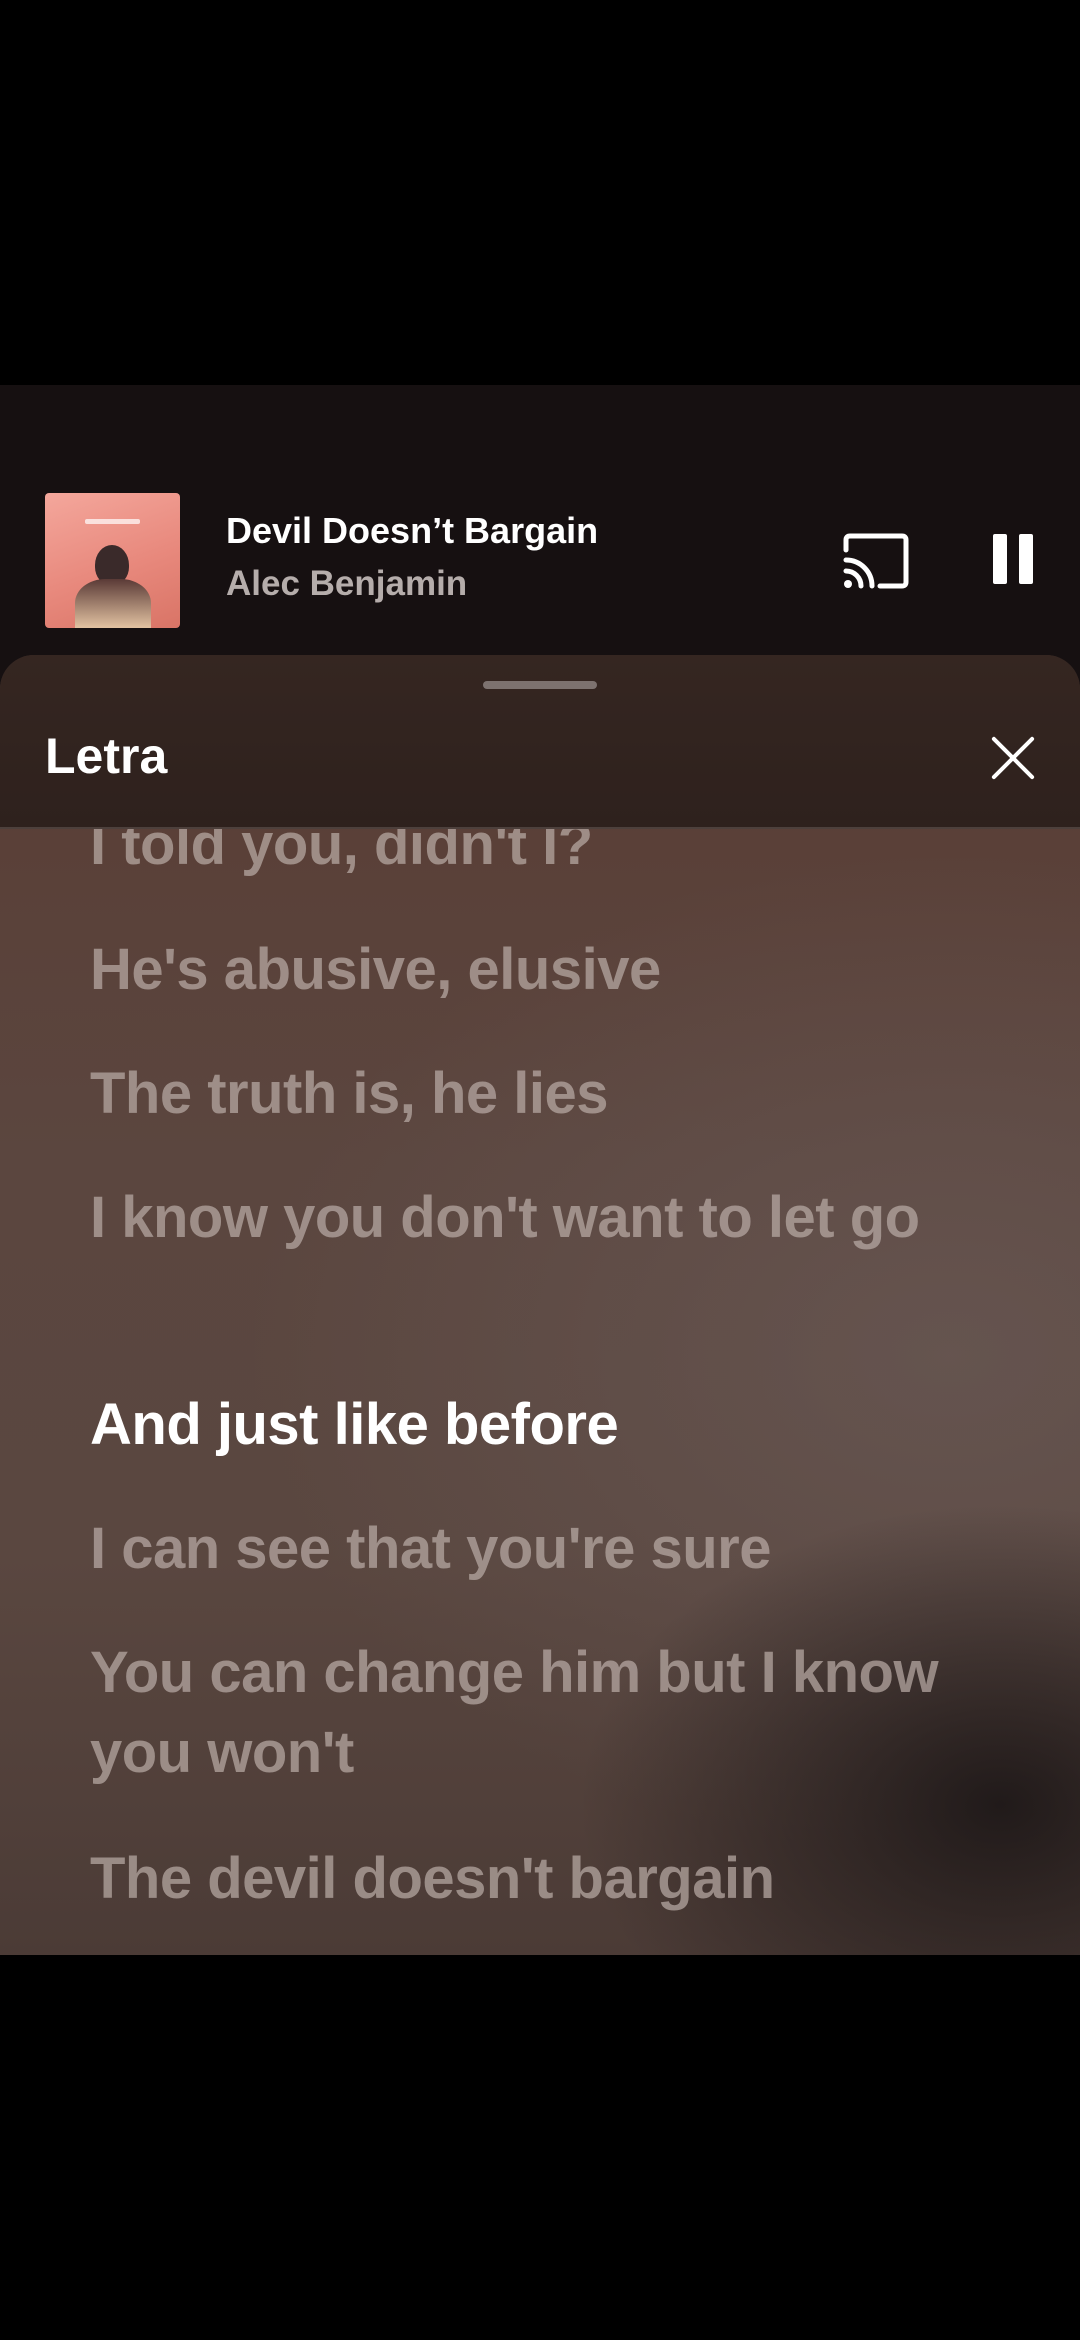 This screenshot has width=1080, height=2340. What do you see at coordinates (540, 1218) in the screenshot?
I see `lyric-line: I know you don't want to let go` at bounding box center [540, 1218].